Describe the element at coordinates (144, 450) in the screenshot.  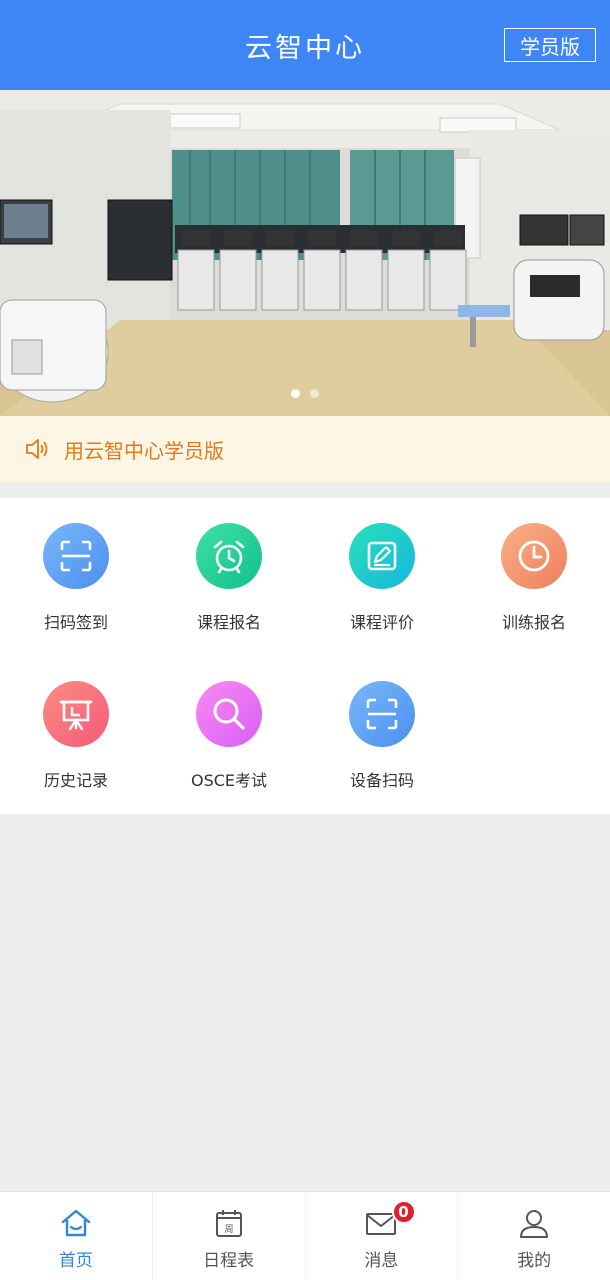
I see `notice-text: 用云智中心学员版` at that location.